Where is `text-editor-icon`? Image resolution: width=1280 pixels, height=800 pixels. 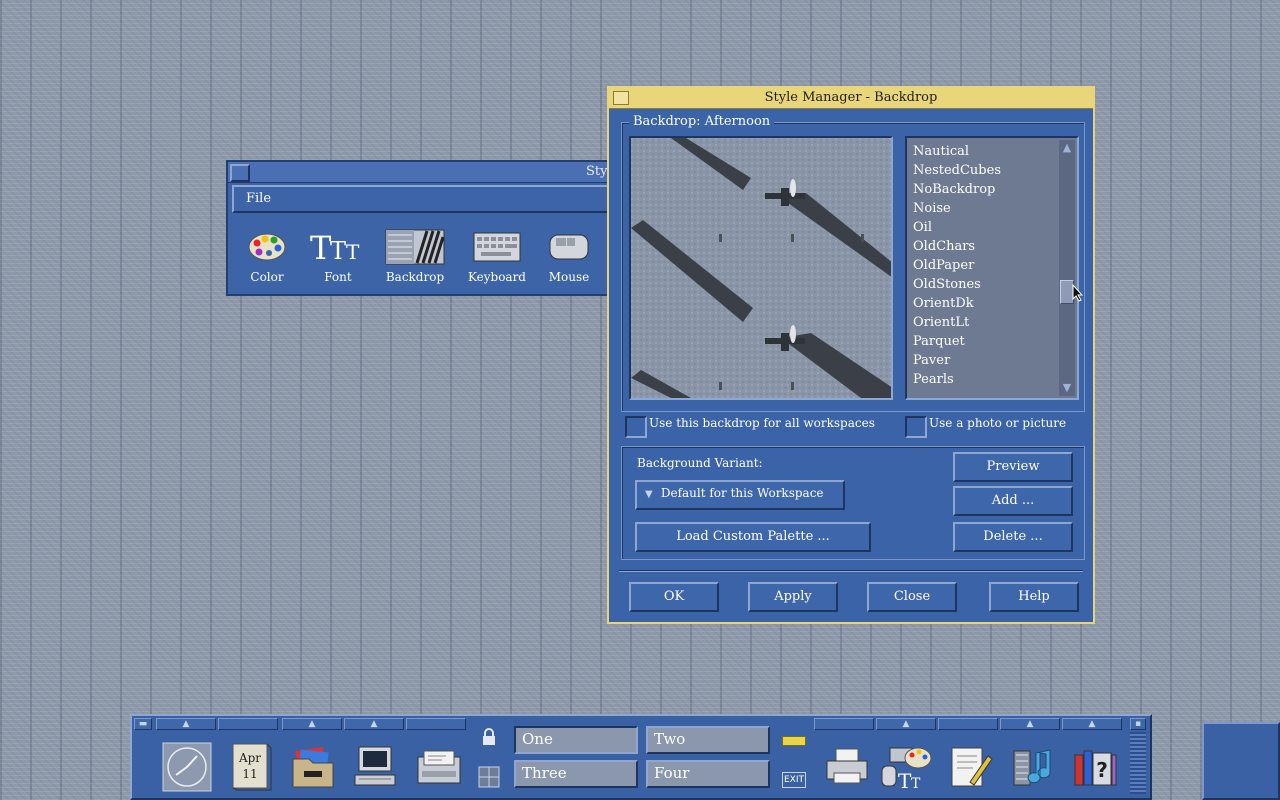
text-editor-icon is located at coordinates (971, 767).